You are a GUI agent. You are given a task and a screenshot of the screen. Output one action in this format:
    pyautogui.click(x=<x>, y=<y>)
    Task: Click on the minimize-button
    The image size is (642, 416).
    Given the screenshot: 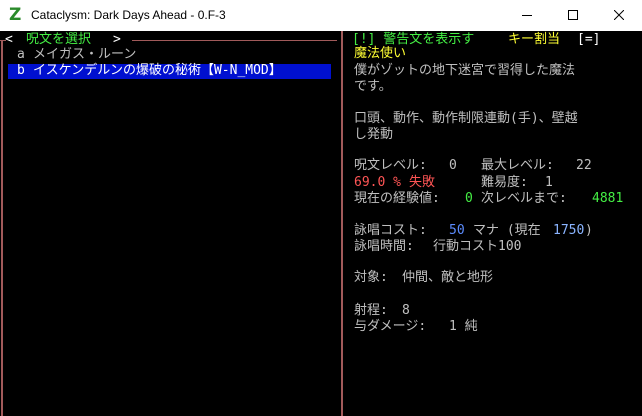 What is the action you would take?
    pyautogui.click(x=527, y=15)
    